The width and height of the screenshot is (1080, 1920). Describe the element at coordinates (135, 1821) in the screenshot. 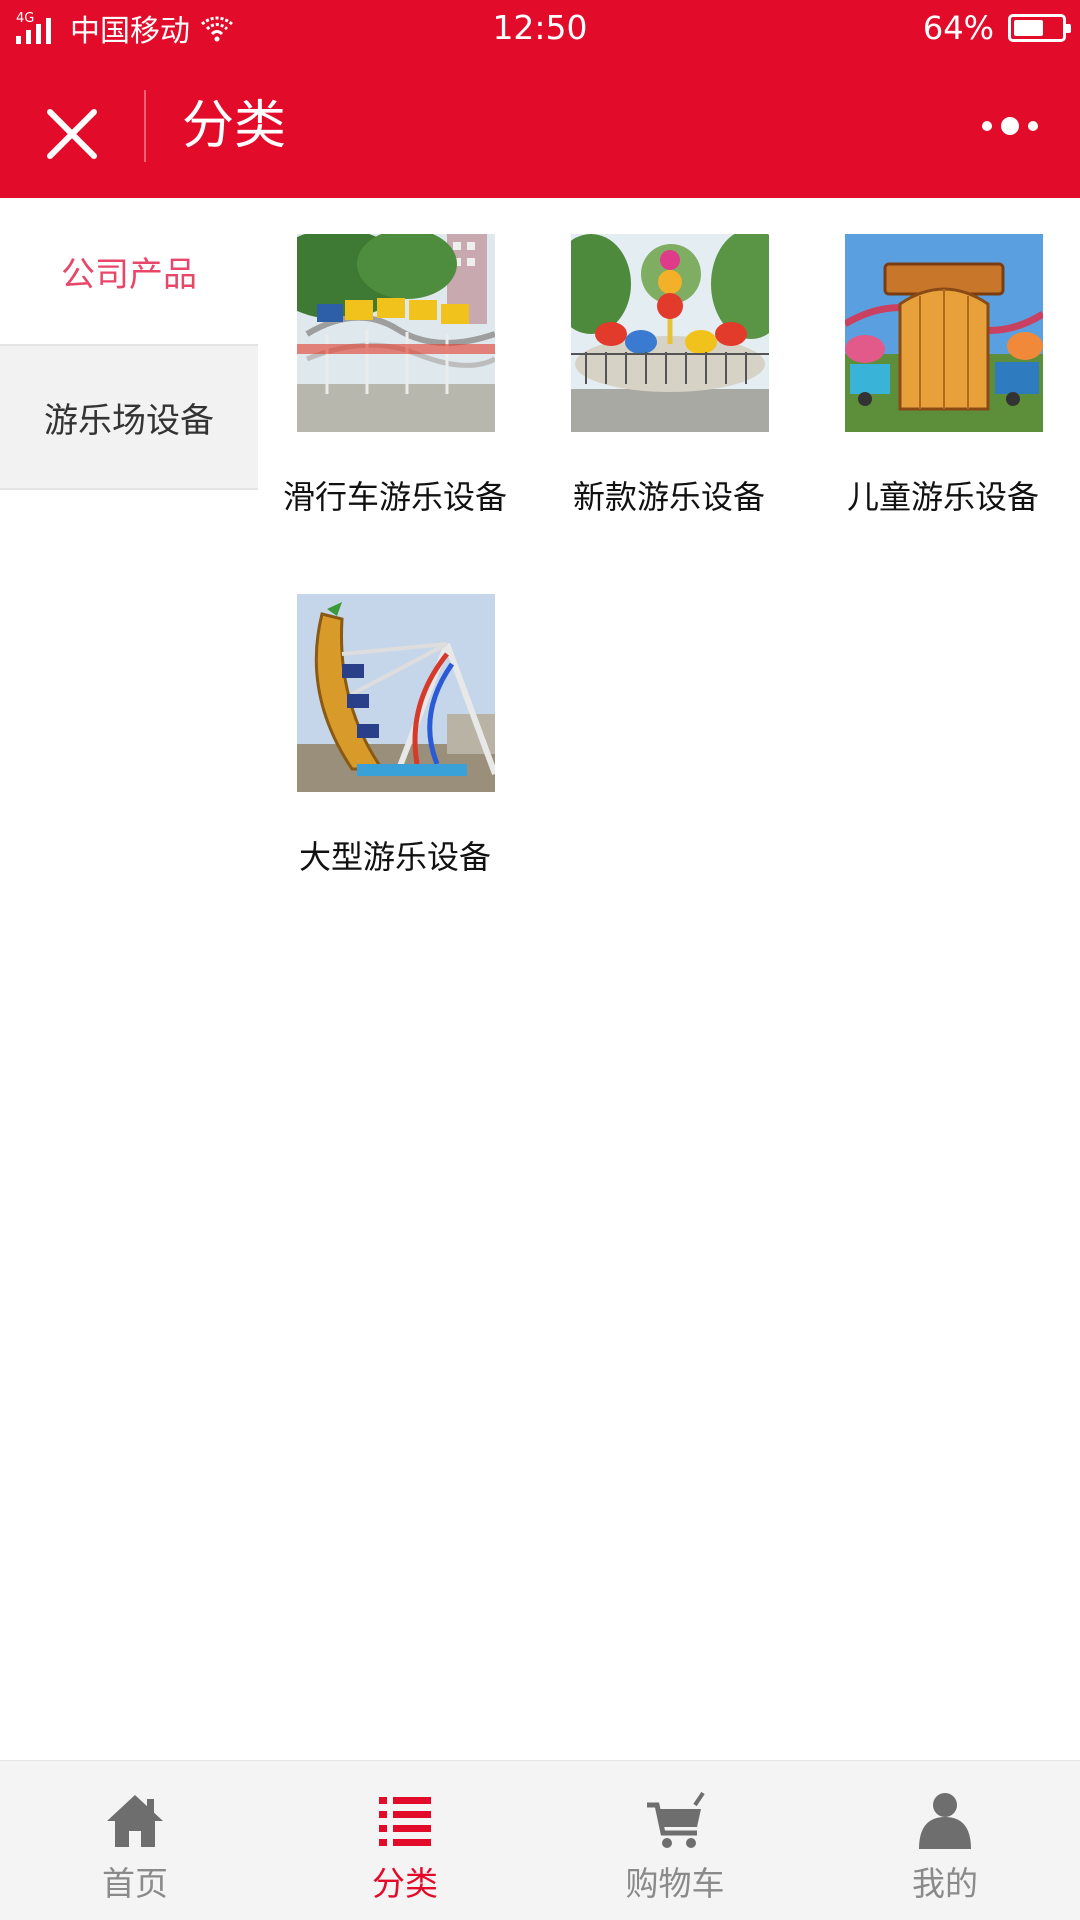

I see `home-icon` at that location.